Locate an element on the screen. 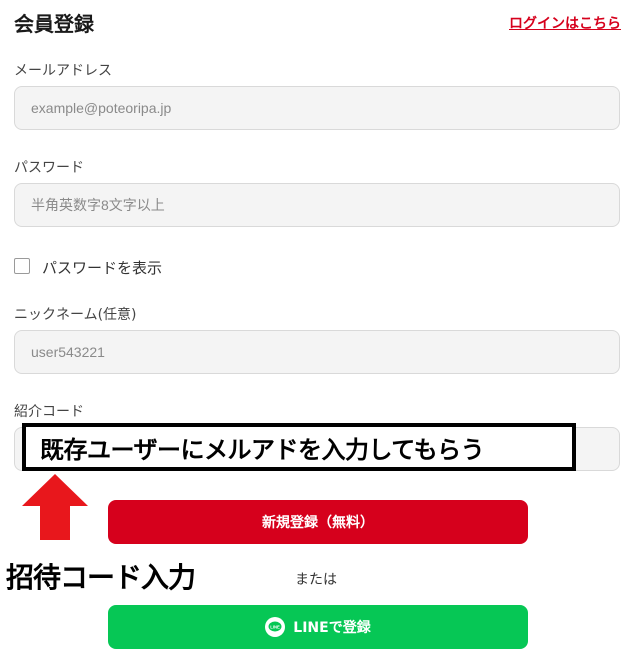  nickname-label: ニックネーム(任意) is located at coordinates (75, 315).